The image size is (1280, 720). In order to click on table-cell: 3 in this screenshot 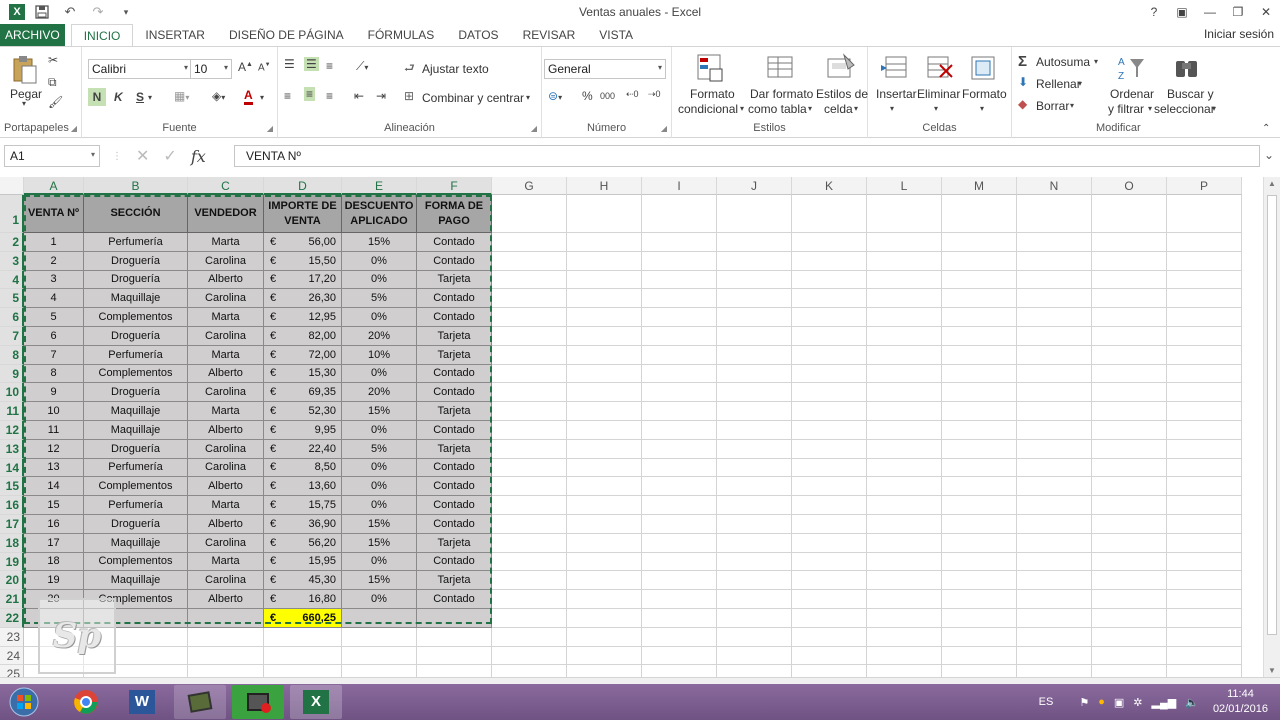, I will do `click(54, 280)`.